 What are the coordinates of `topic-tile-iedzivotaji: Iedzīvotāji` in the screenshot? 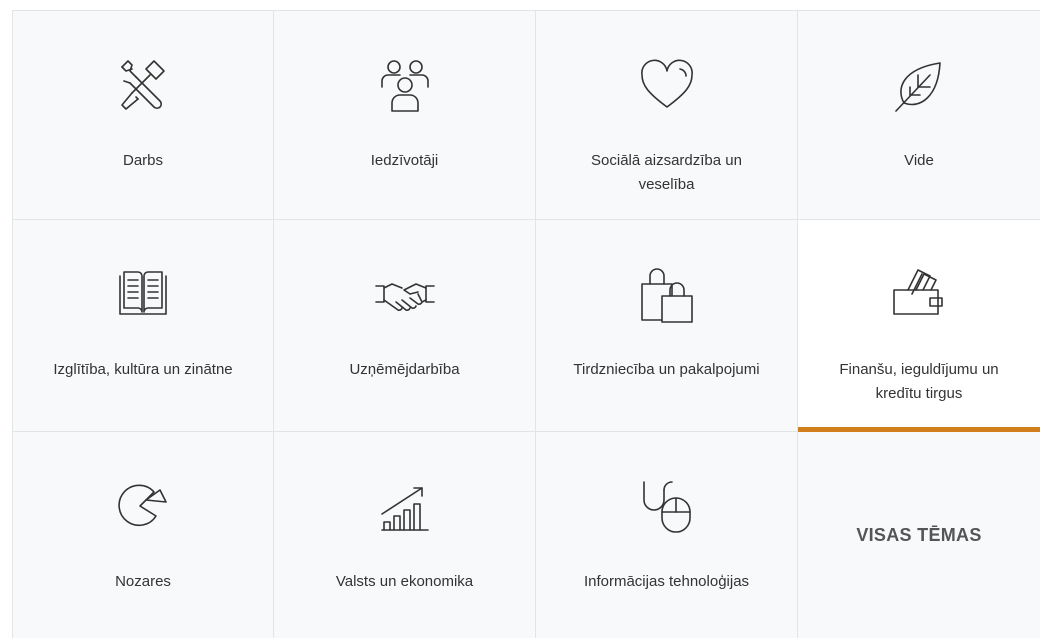 It's located at (405, 115).